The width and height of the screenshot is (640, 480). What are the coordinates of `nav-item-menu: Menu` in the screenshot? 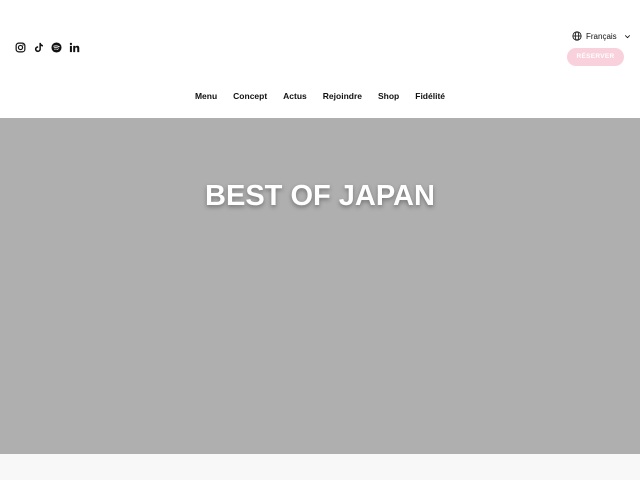 It's located at (206, 96).